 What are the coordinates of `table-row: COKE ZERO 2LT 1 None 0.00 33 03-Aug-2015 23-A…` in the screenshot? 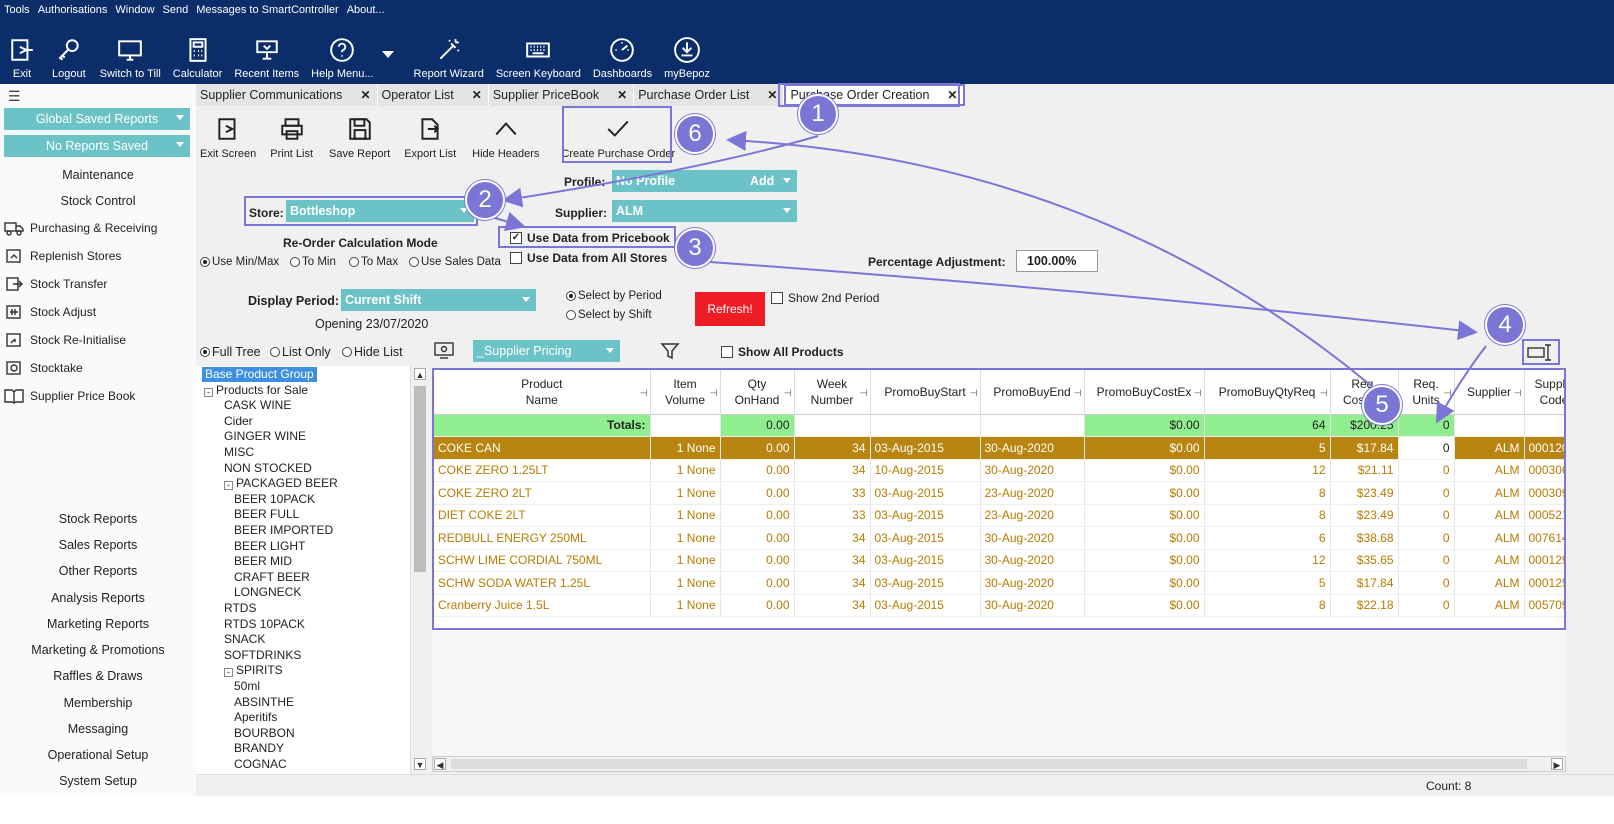 It's located at (999, 493).